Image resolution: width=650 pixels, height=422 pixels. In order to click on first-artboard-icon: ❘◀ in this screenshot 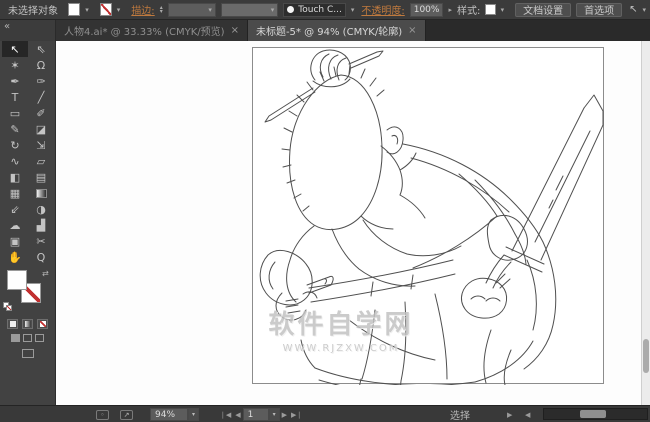, I will do `click(225, 415)`.